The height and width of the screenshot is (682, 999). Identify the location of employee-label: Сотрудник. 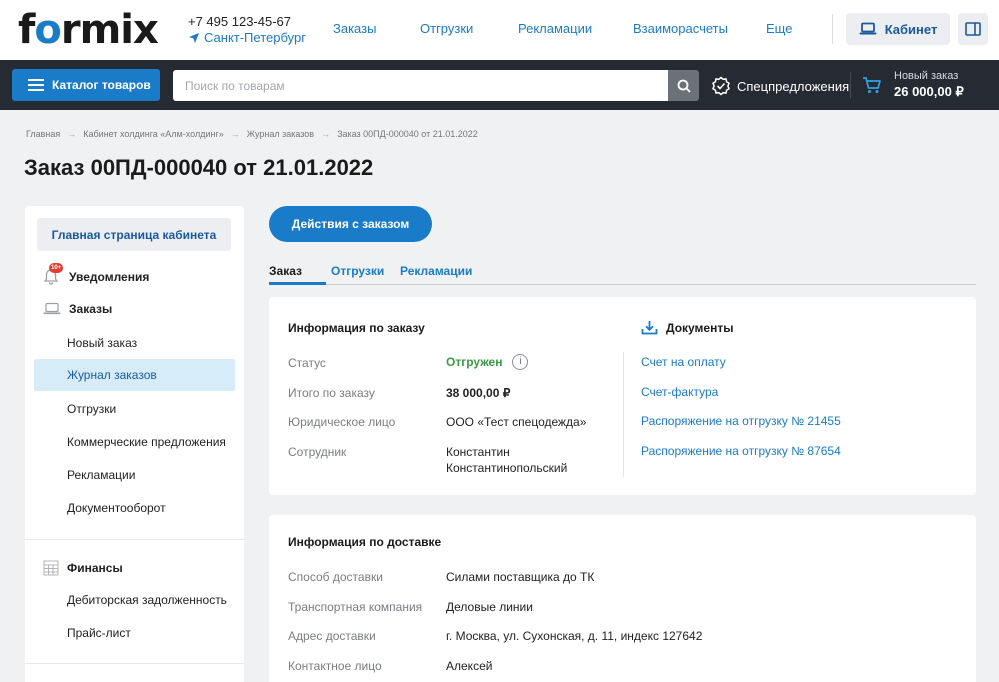
(317, 452).